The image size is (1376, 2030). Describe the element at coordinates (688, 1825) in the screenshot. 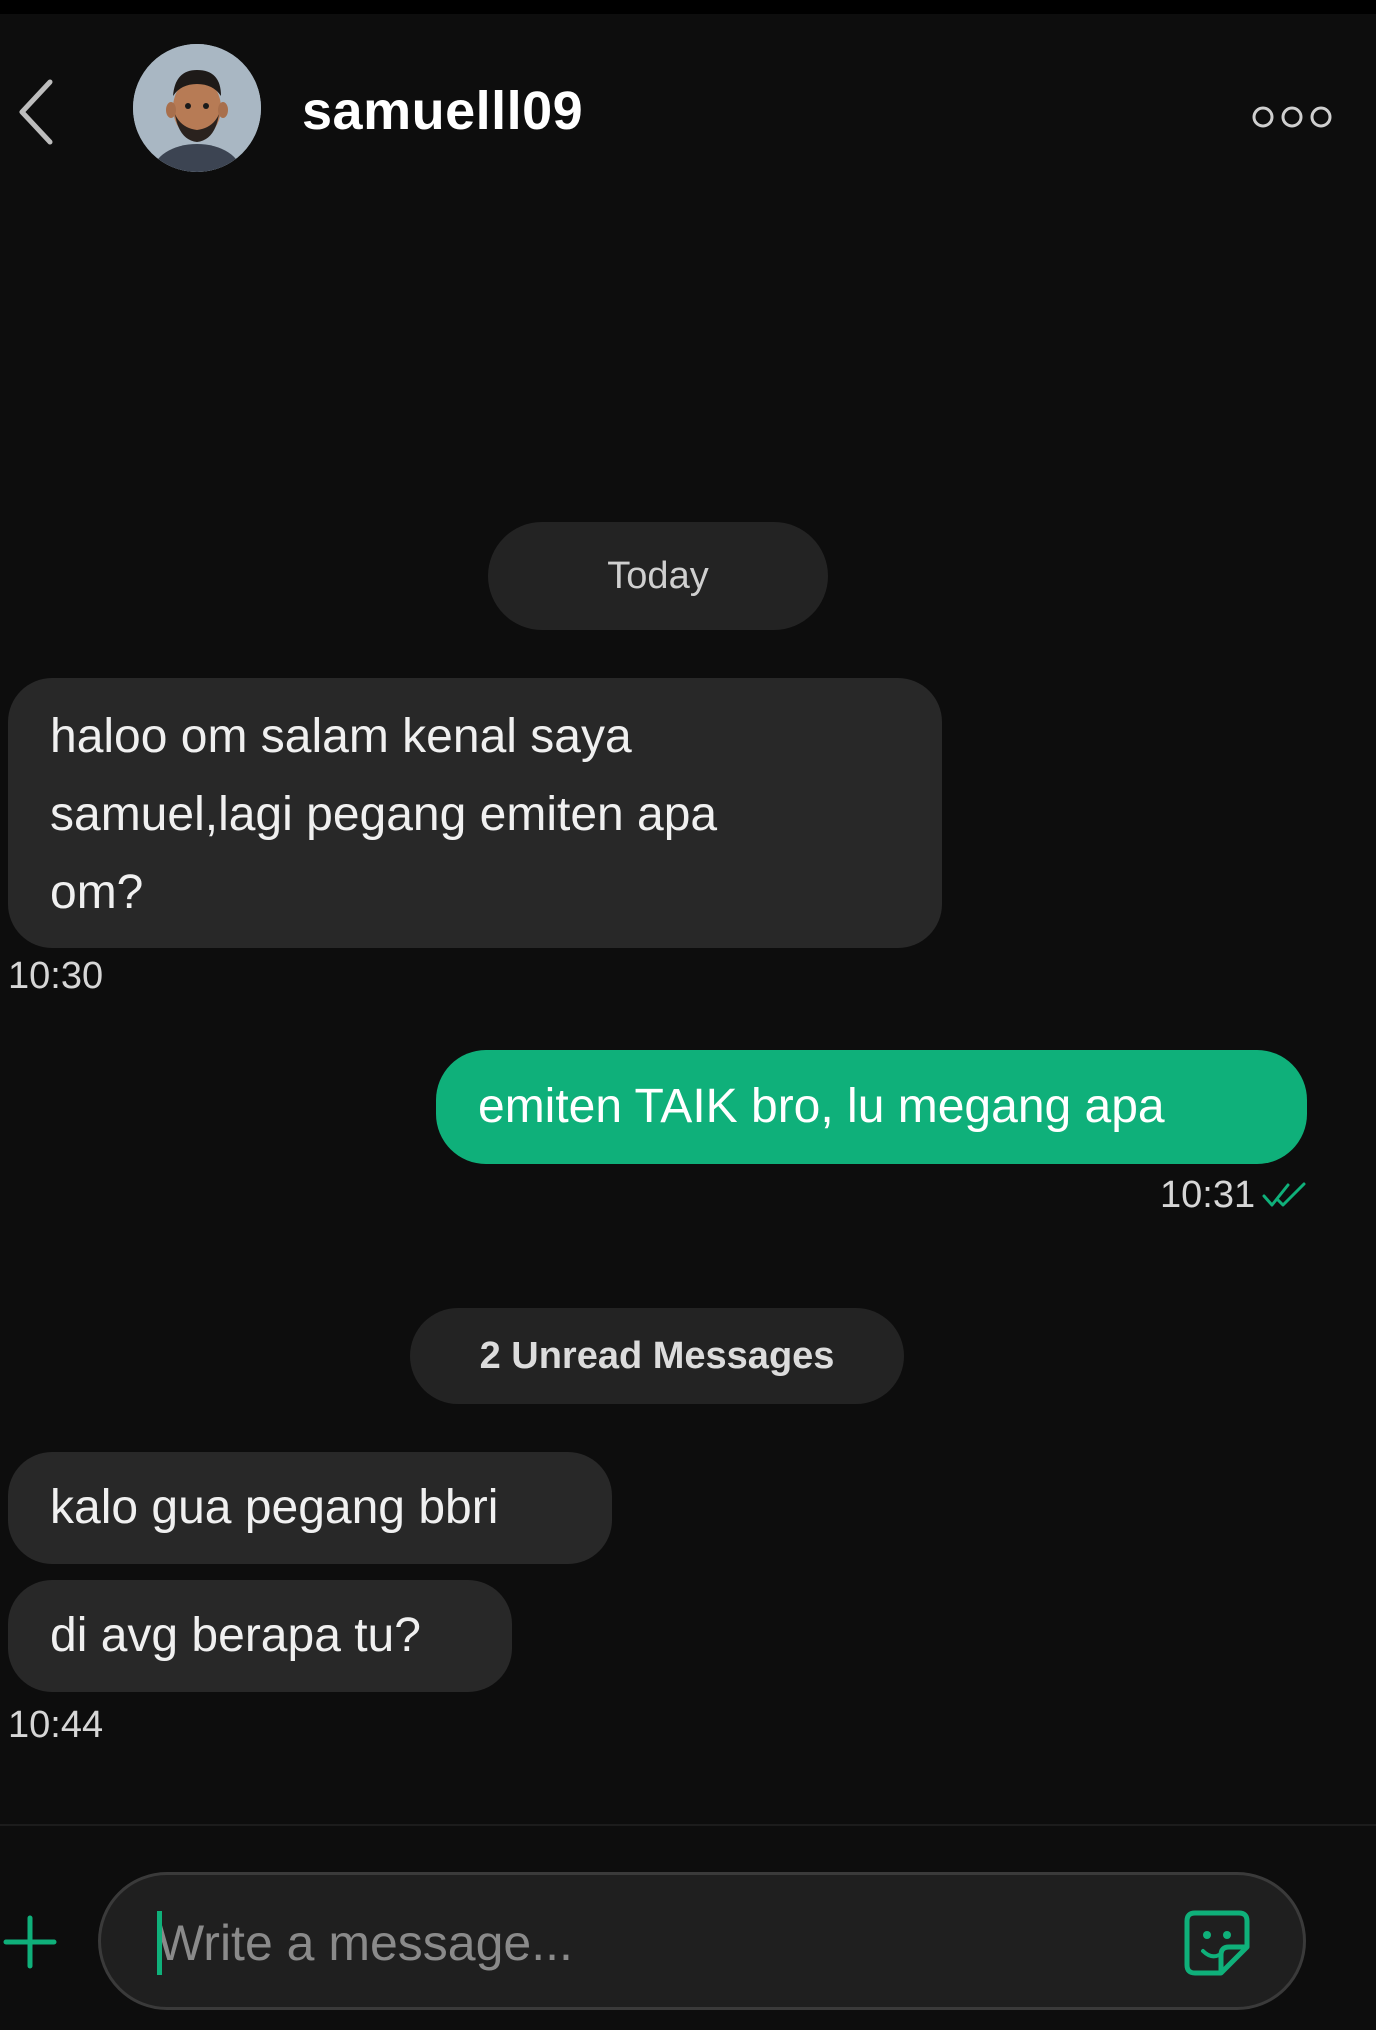

I see `composer-divider` at that location.